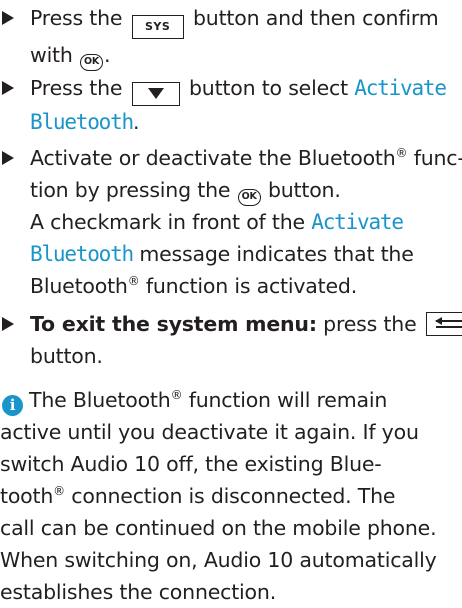 The image size is (462, 608). Describe the element at coordinates (107, 55) in the screenshot. I see `step-1-period: .` at that location.